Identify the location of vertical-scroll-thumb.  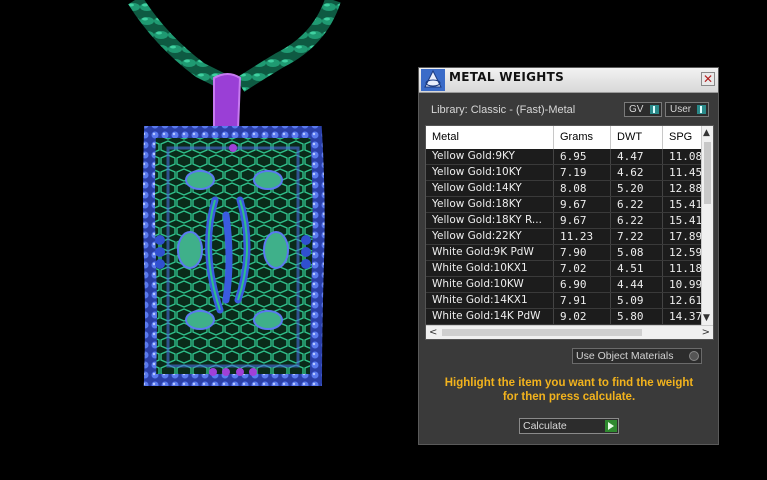
(707, 173).